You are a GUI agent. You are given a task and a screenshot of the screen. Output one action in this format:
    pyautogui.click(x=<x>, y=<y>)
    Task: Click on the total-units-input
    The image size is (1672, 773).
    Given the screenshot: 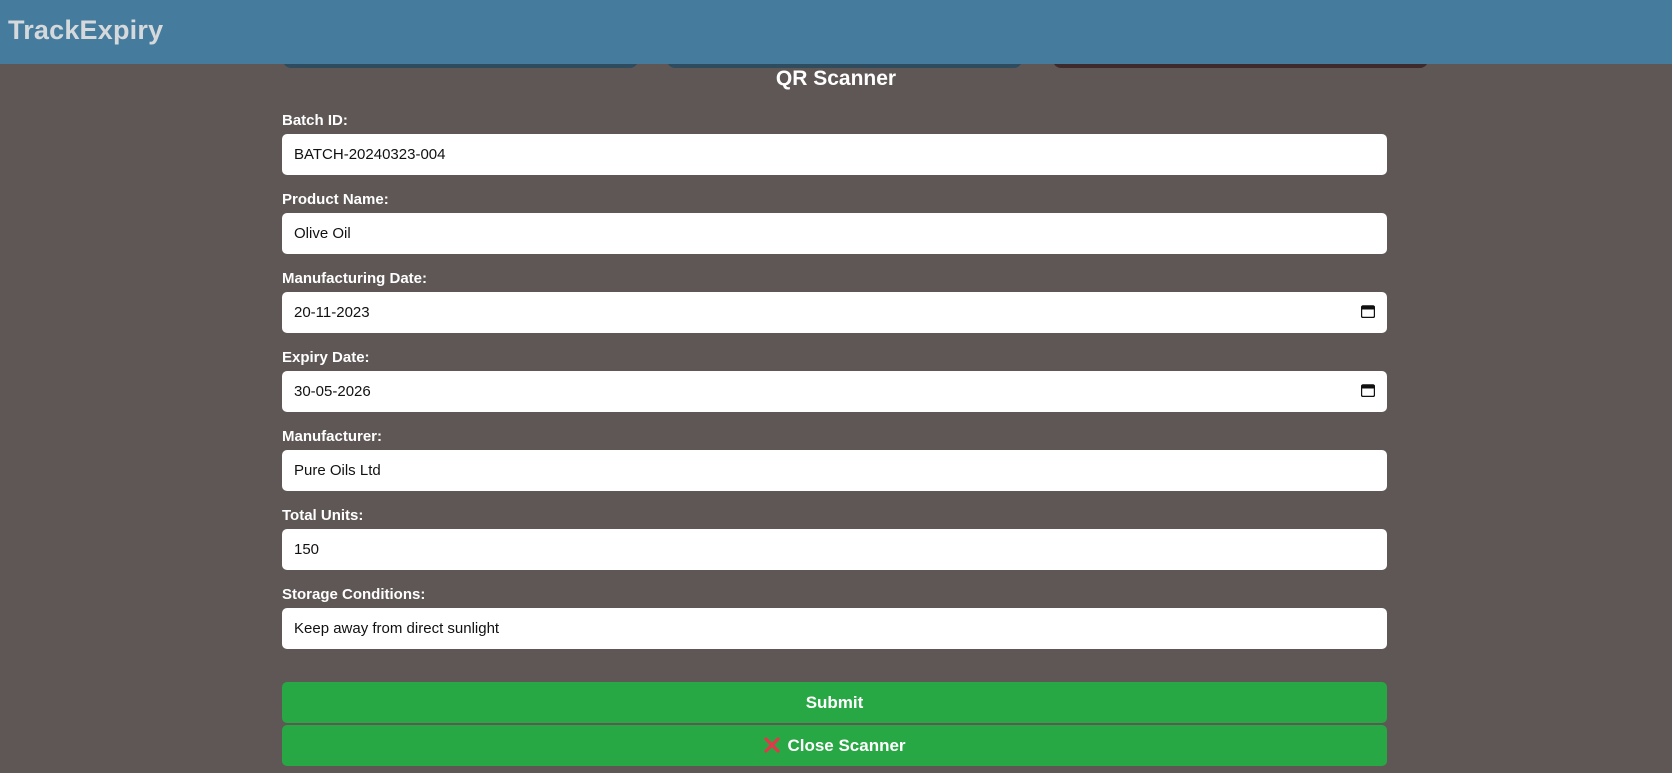 What is the action you would take?
    pyautogui.click(x=834, y=549)
    